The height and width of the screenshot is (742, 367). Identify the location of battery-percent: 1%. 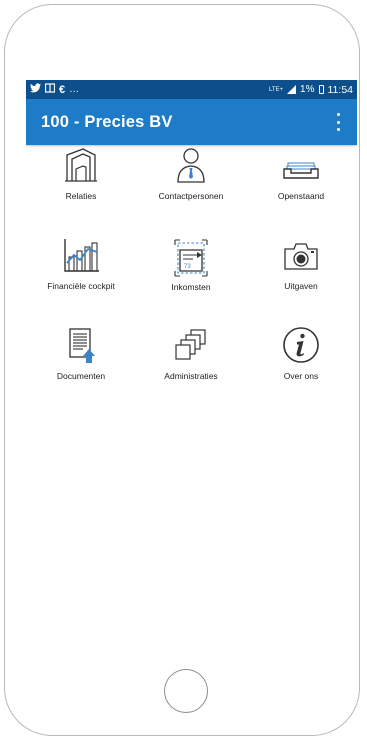
(307, 89).